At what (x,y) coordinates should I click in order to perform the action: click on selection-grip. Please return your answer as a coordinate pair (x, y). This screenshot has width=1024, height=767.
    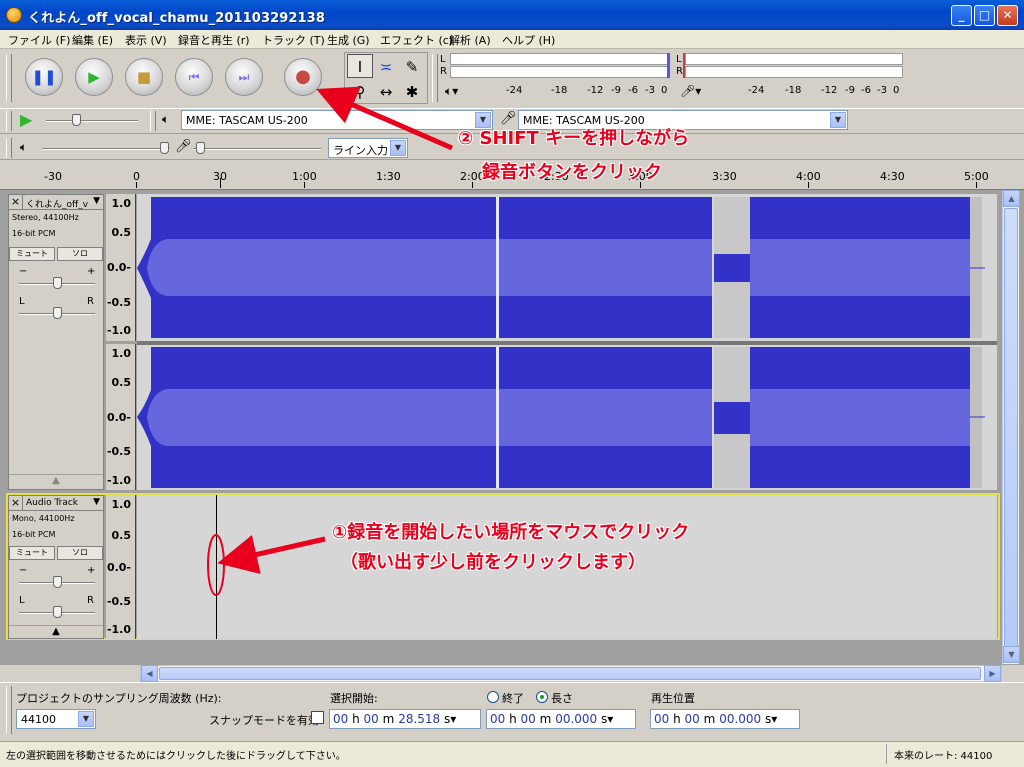
    Looking at the image, I should click on (9, 710).